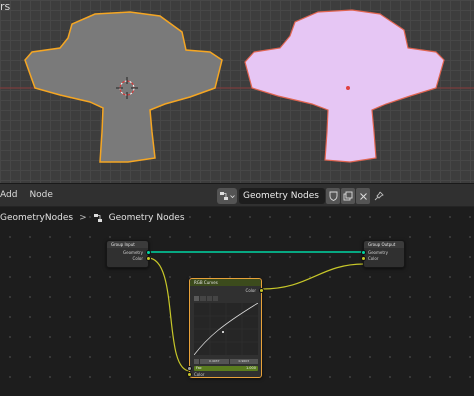  What do you see at coordinates (215, 298) in the screenshot?
I see `tab-channel-b` at bounding box center [215, 298].